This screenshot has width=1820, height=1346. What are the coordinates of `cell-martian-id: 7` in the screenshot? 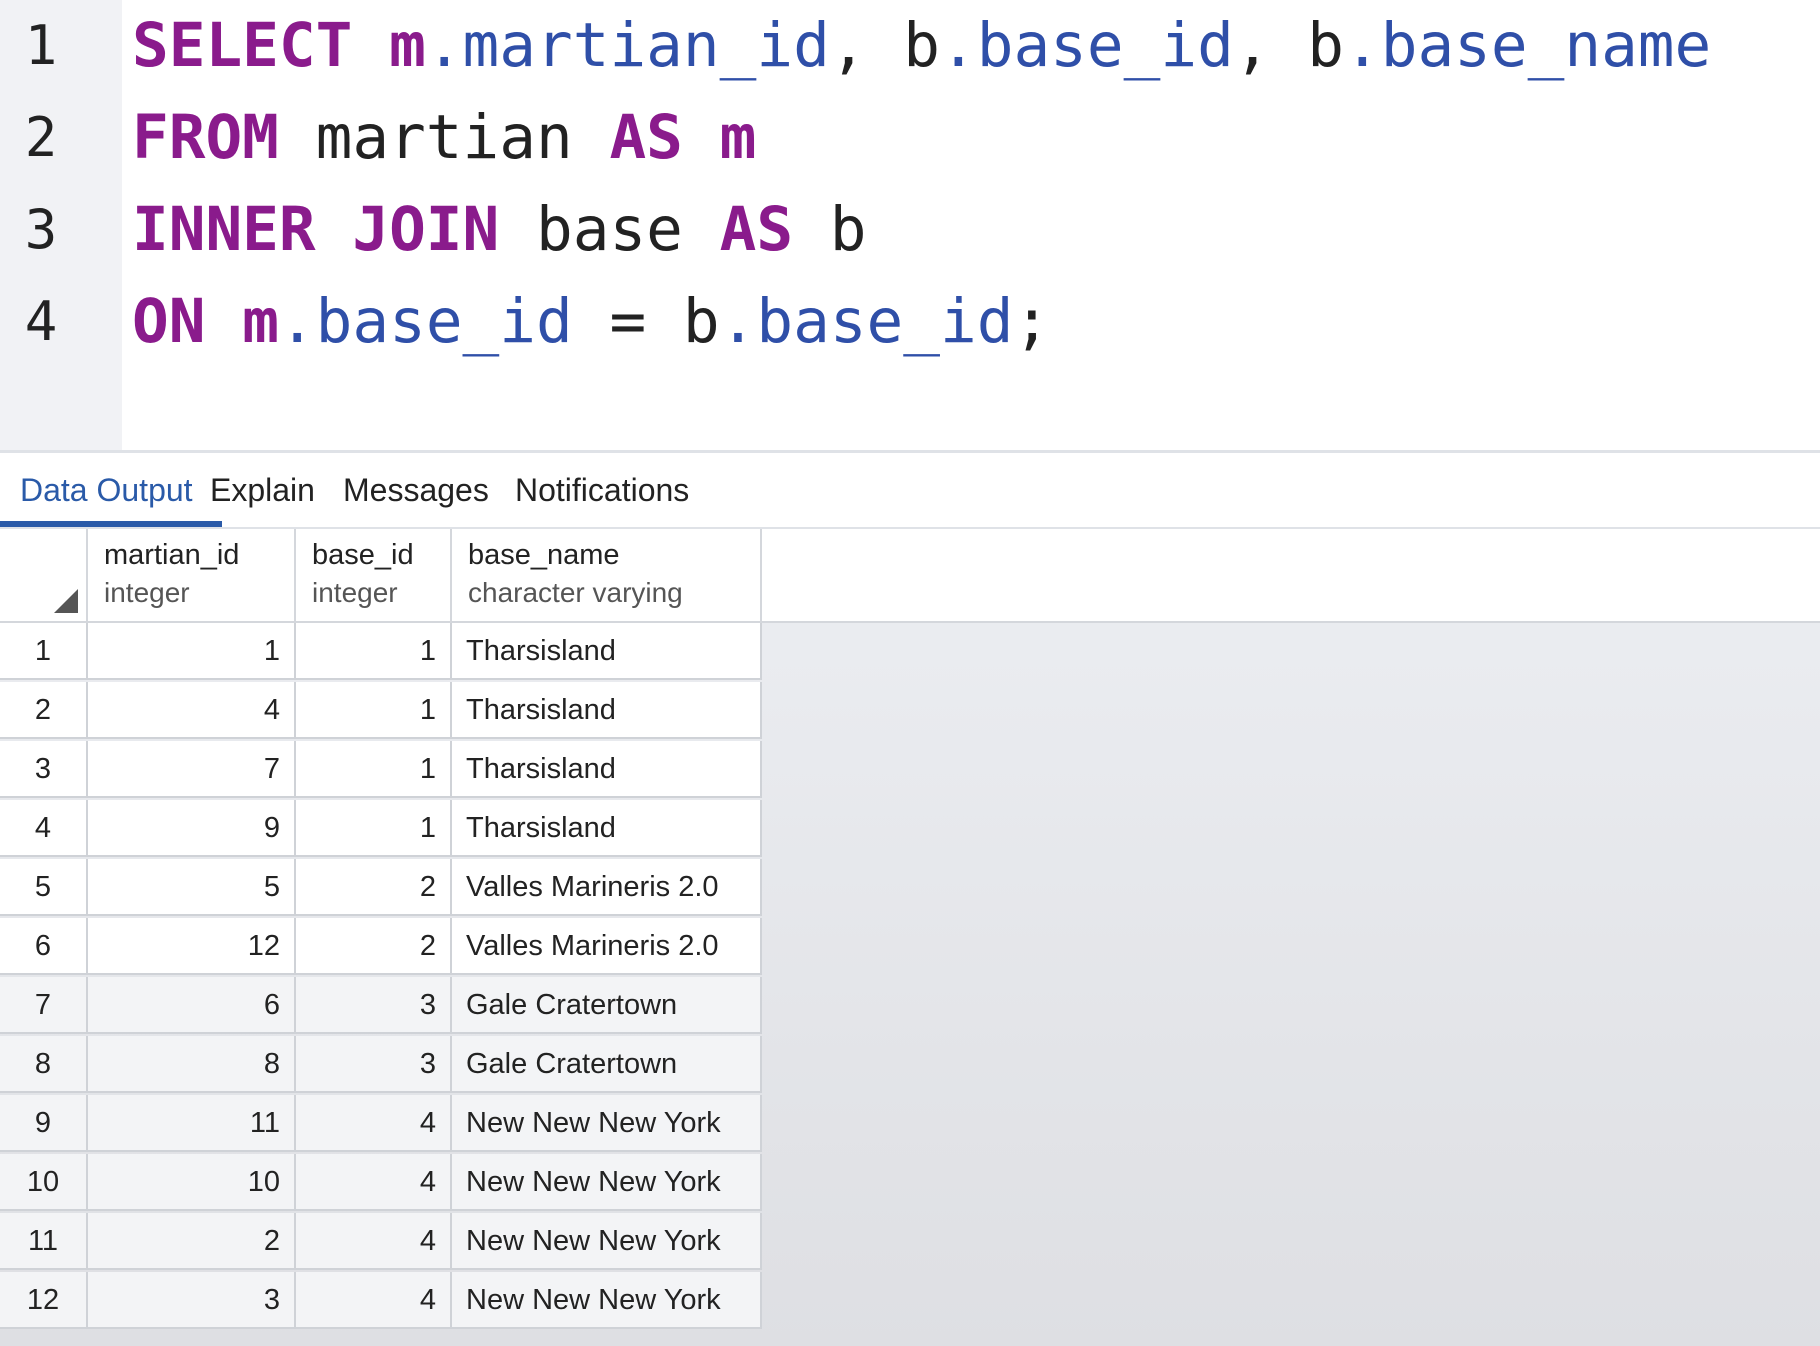 It's located at (192, 769).